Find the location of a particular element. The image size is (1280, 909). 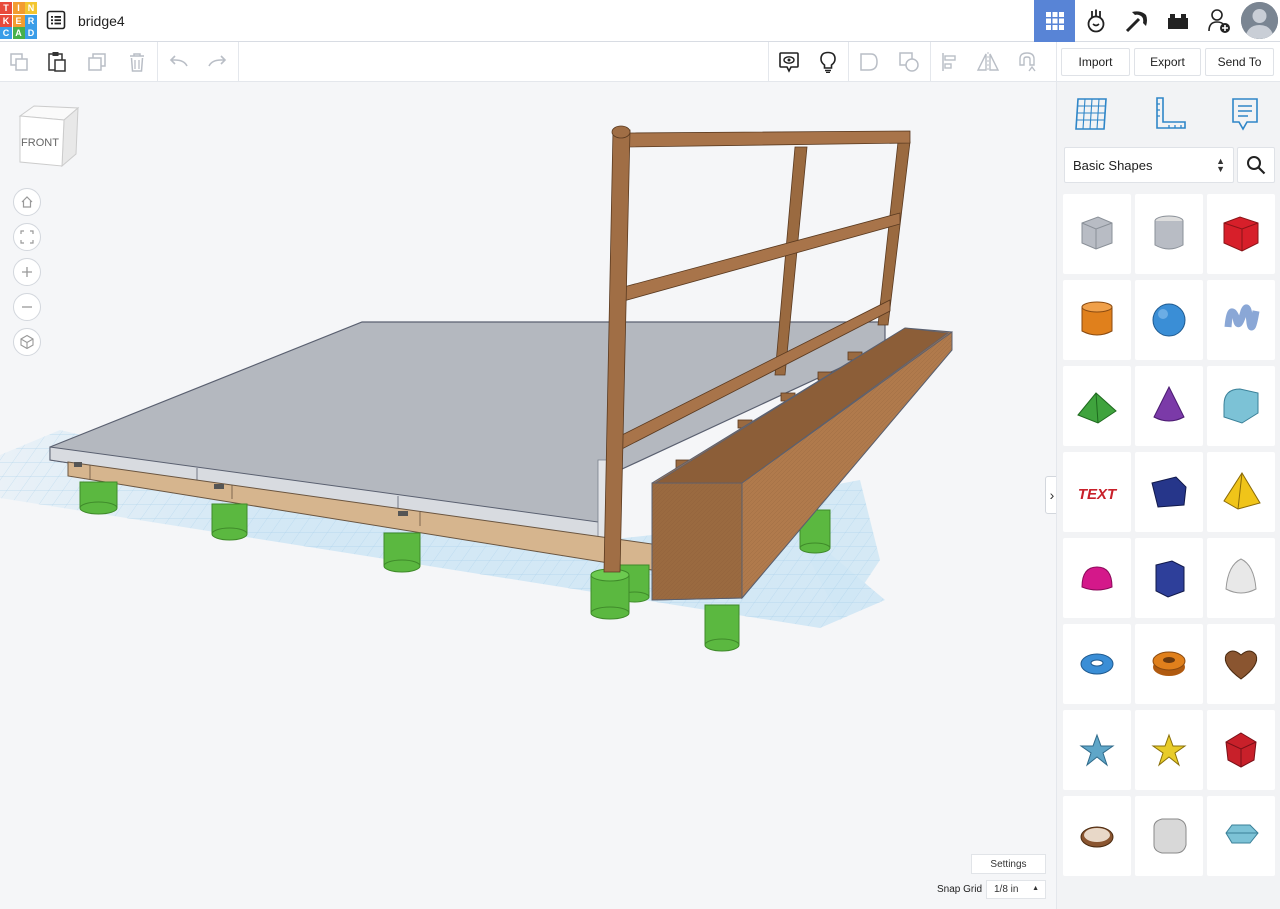

mirror-button is located at coordinates (988, 62).